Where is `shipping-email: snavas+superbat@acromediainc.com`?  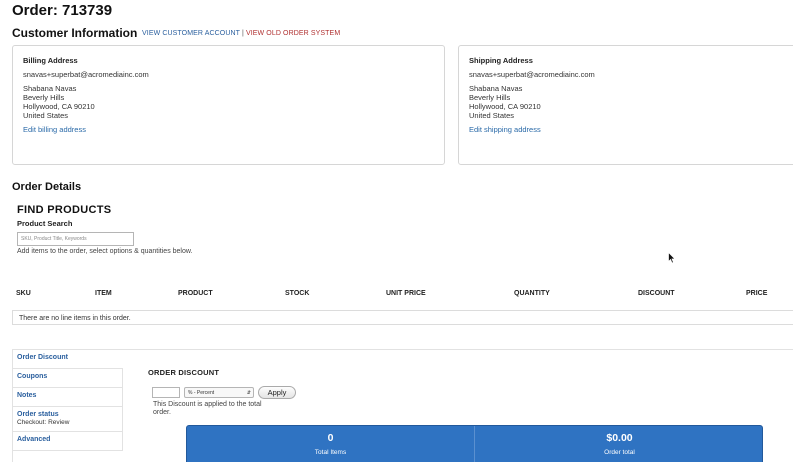
shipping-email: snavas+superbat@acromediainc.com is located at coordinates (532, 75).